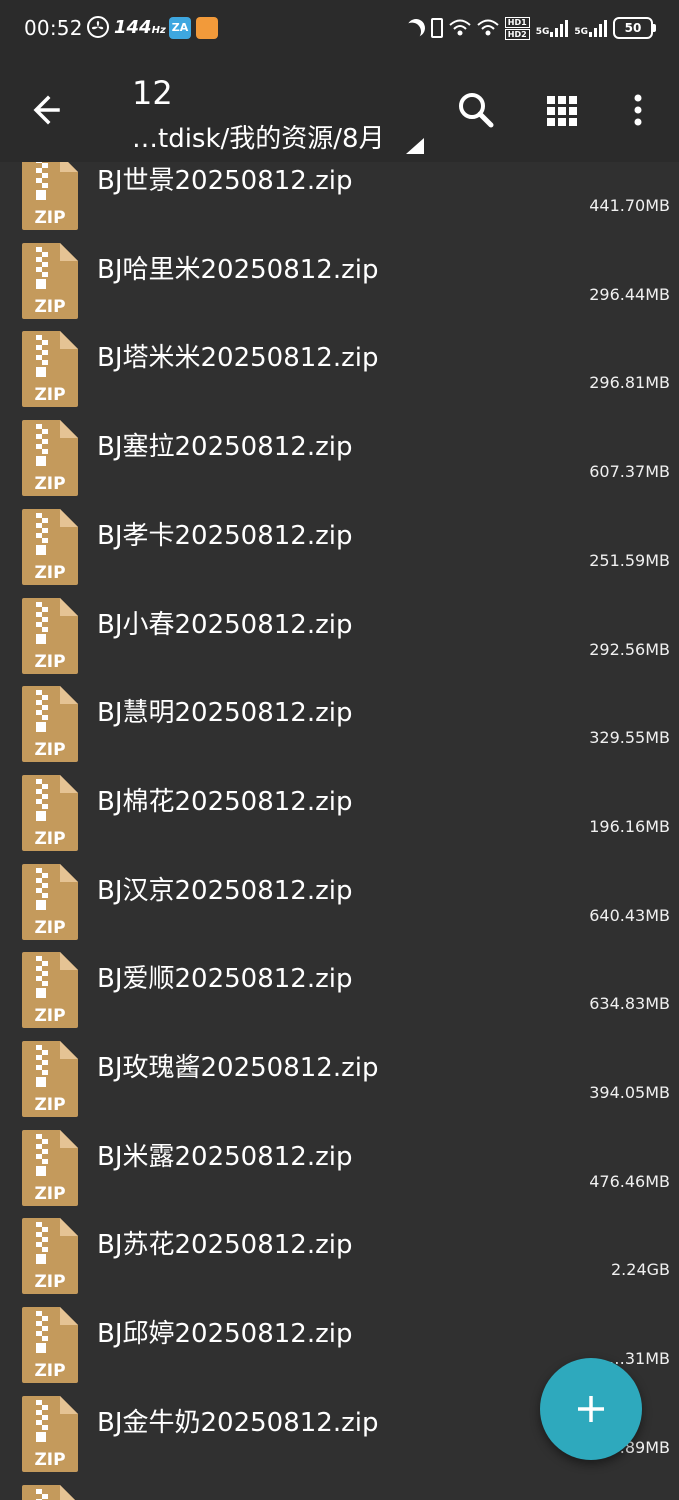 The height and width of the screenshot is (1500, 679). I want to click on file-size: 251.59MB, so click(629, 560).